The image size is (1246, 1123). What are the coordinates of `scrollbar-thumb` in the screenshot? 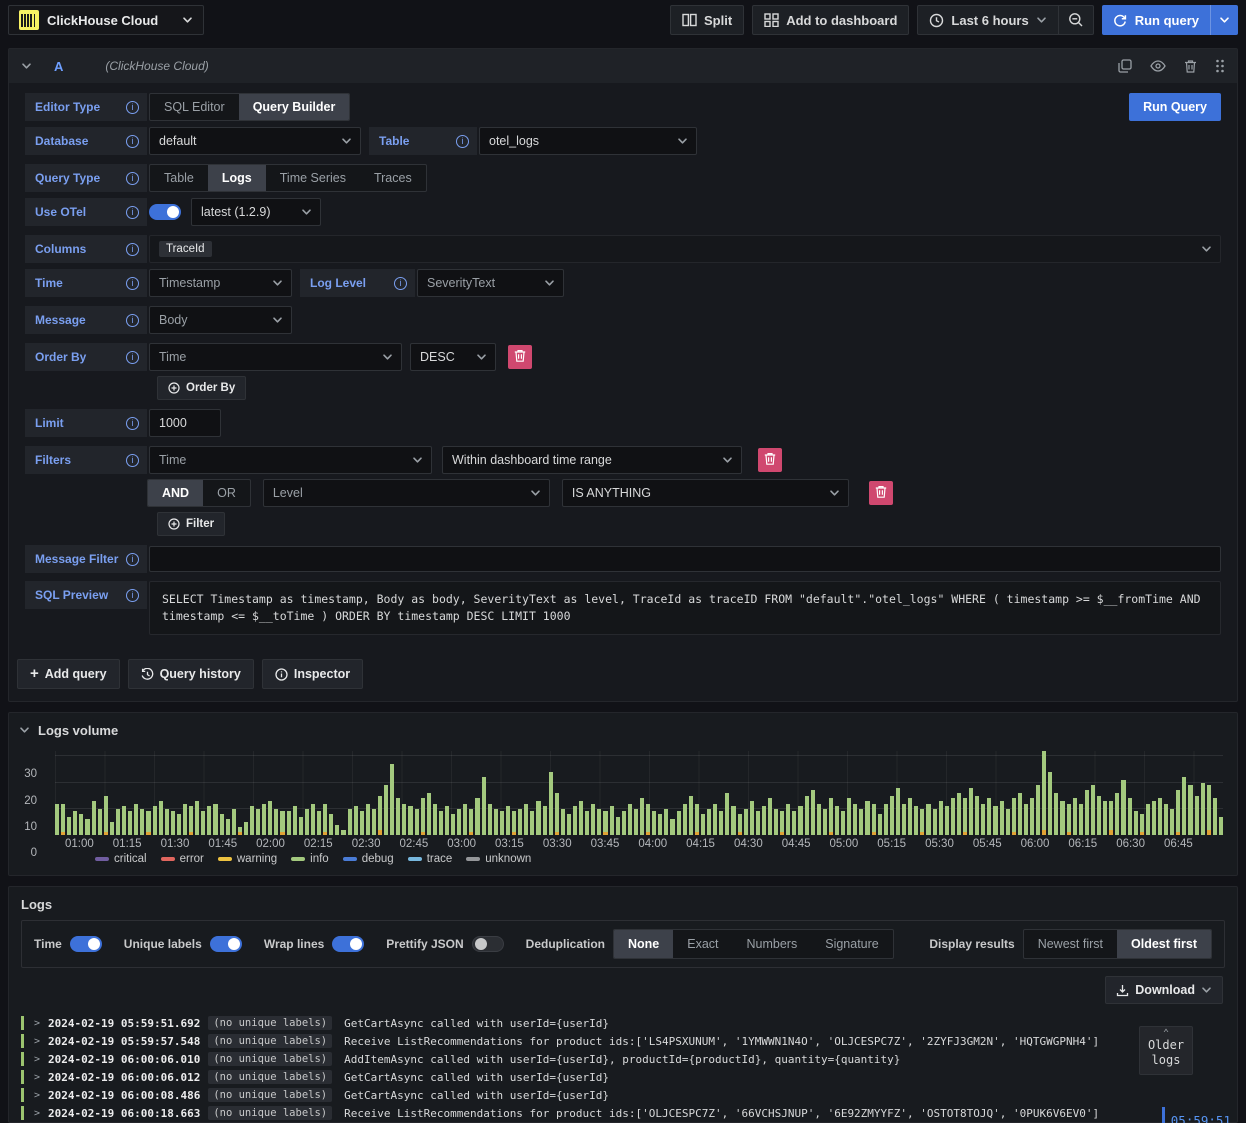 It's located at (1163, 1115).